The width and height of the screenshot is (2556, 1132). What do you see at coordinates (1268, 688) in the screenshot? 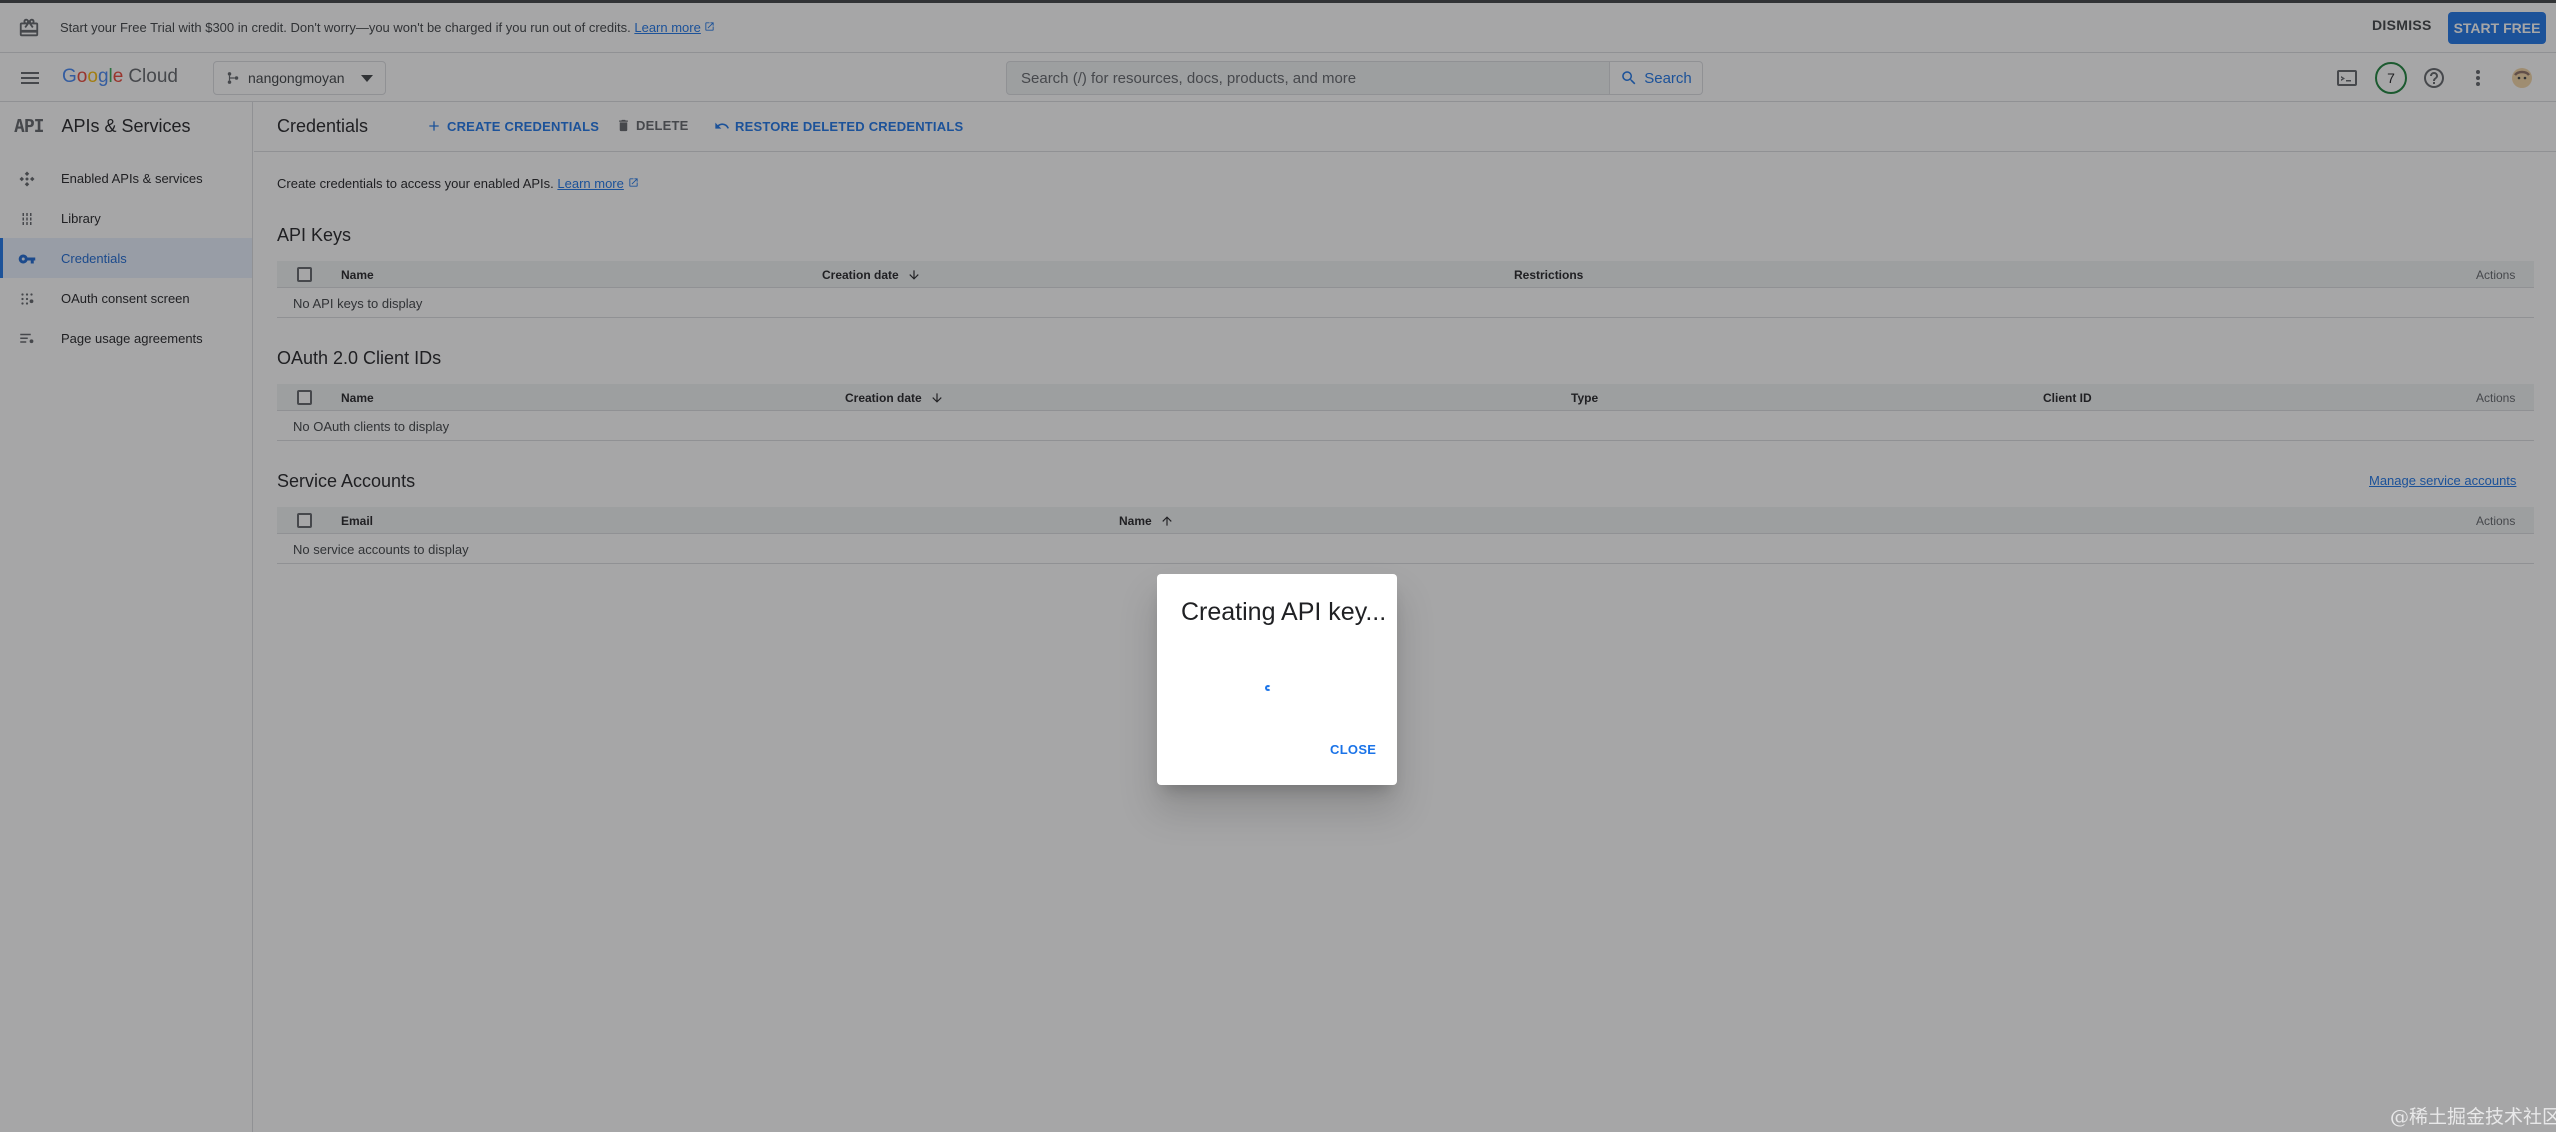
I see `loading-spinner-icon` at bounding box center [1268, 688].